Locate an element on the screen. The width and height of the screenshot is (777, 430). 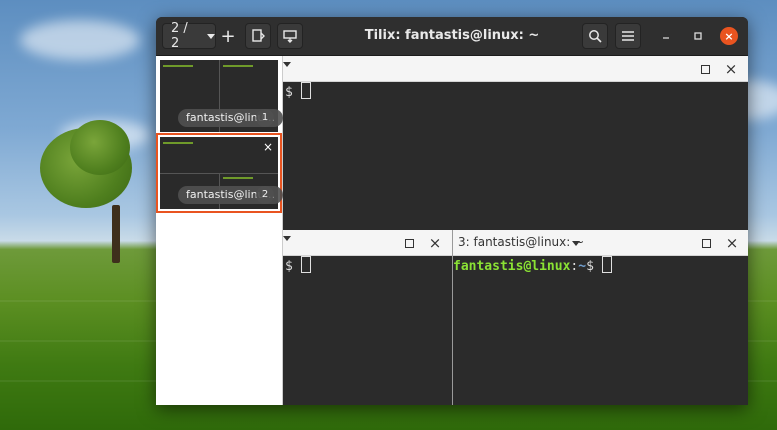
add-session-button is located at coordinates (258, 36).